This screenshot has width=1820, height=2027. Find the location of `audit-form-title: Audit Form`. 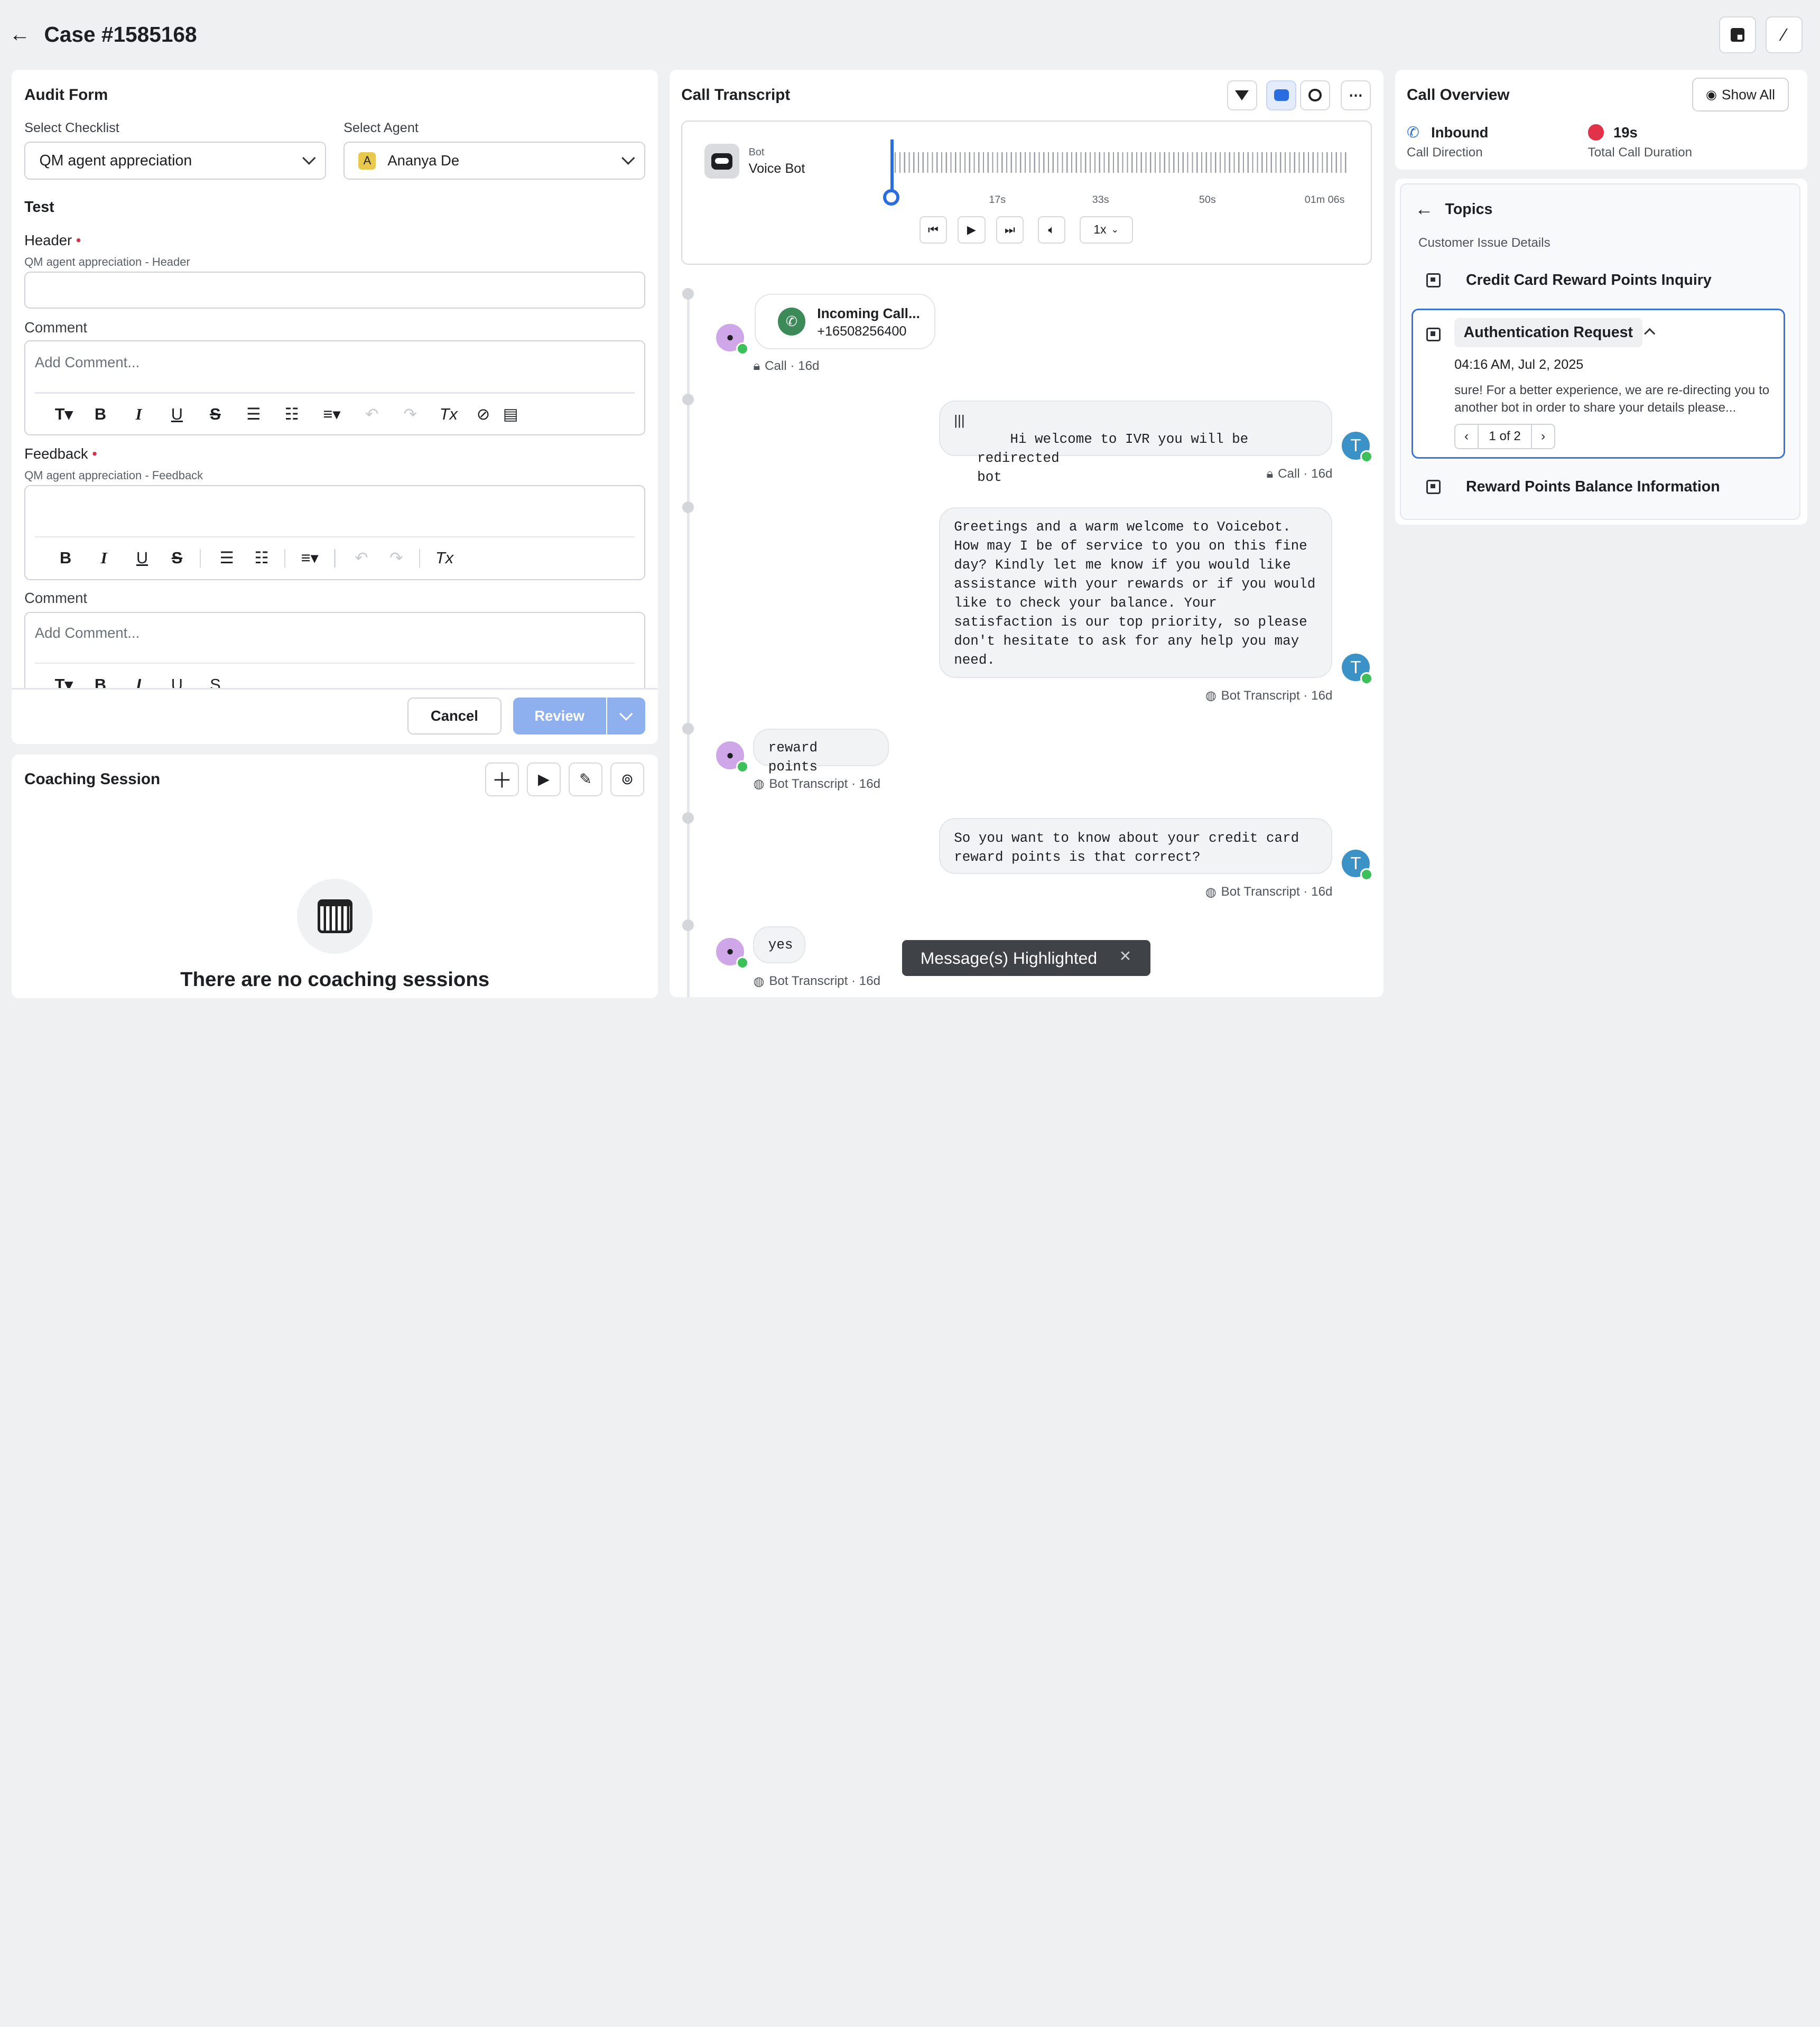

audit-form-title: Audit Form is located at coordinates (66, 95).